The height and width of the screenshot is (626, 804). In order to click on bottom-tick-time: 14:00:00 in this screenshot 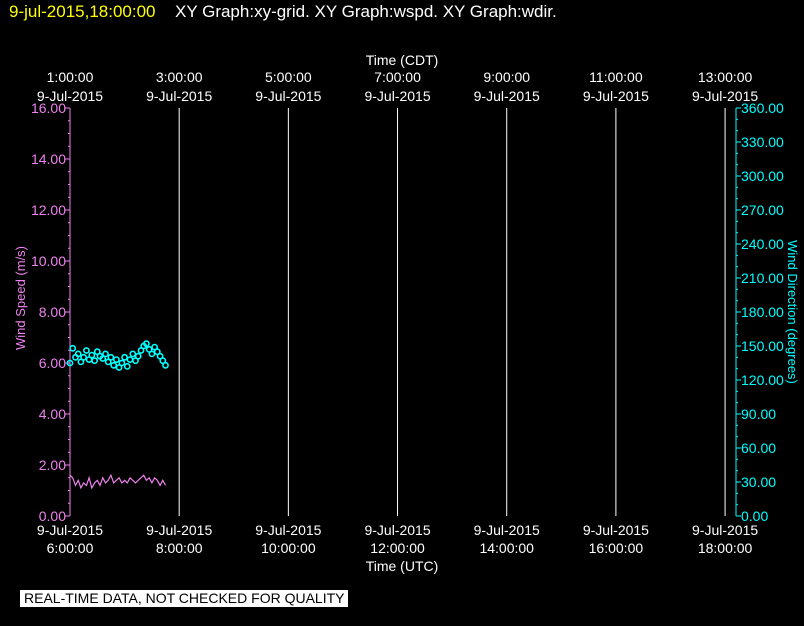, I will do `click(506, 548)`.